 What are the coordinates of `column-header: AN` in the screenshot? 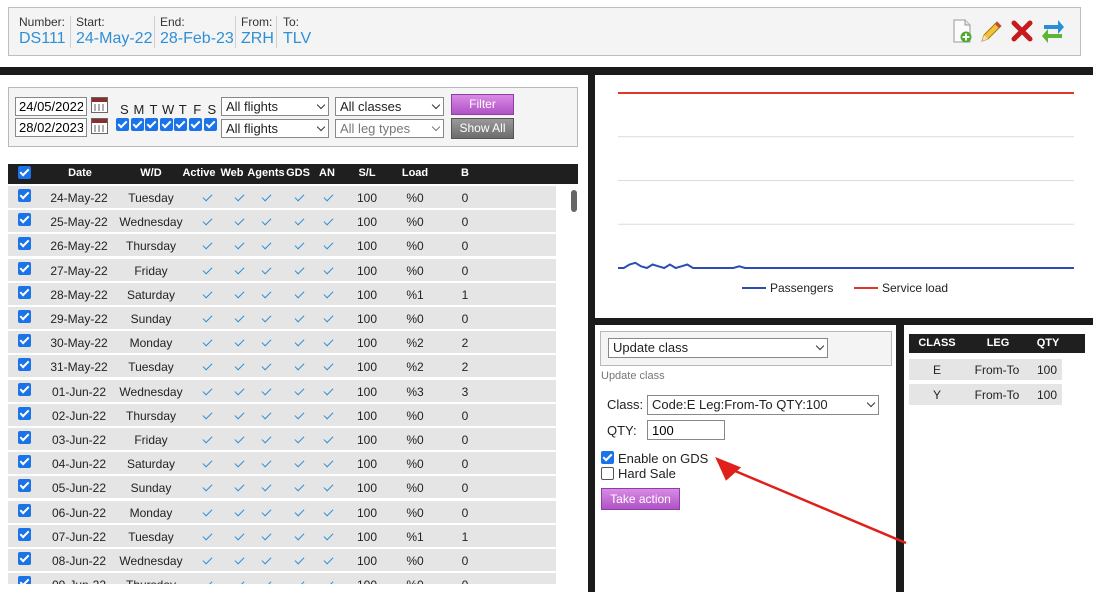 It's located at (327, 173).